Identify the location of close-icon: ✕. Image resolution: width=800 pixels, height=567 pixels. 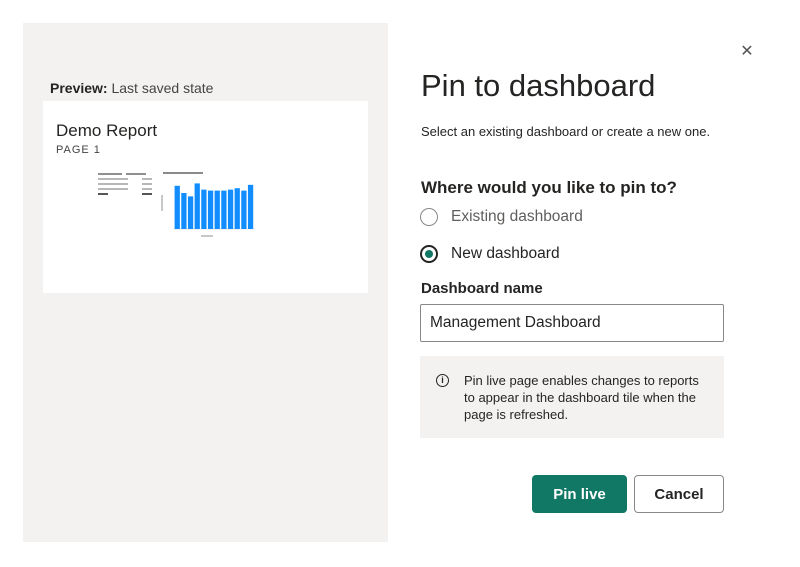
(747, 51).